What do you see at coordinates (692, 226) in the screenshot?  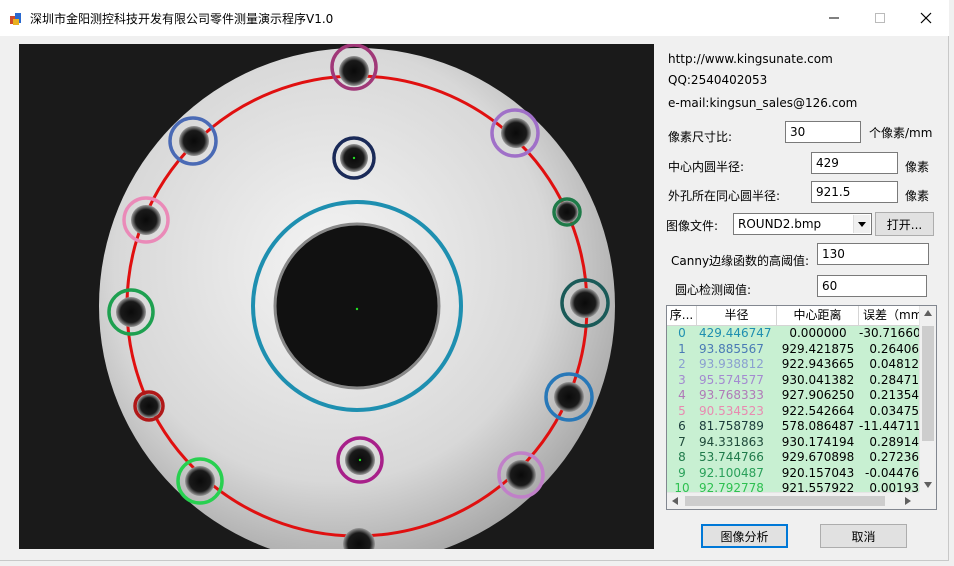 I see `image-file-label: 图像文件:` at bounding box center [692, 226].